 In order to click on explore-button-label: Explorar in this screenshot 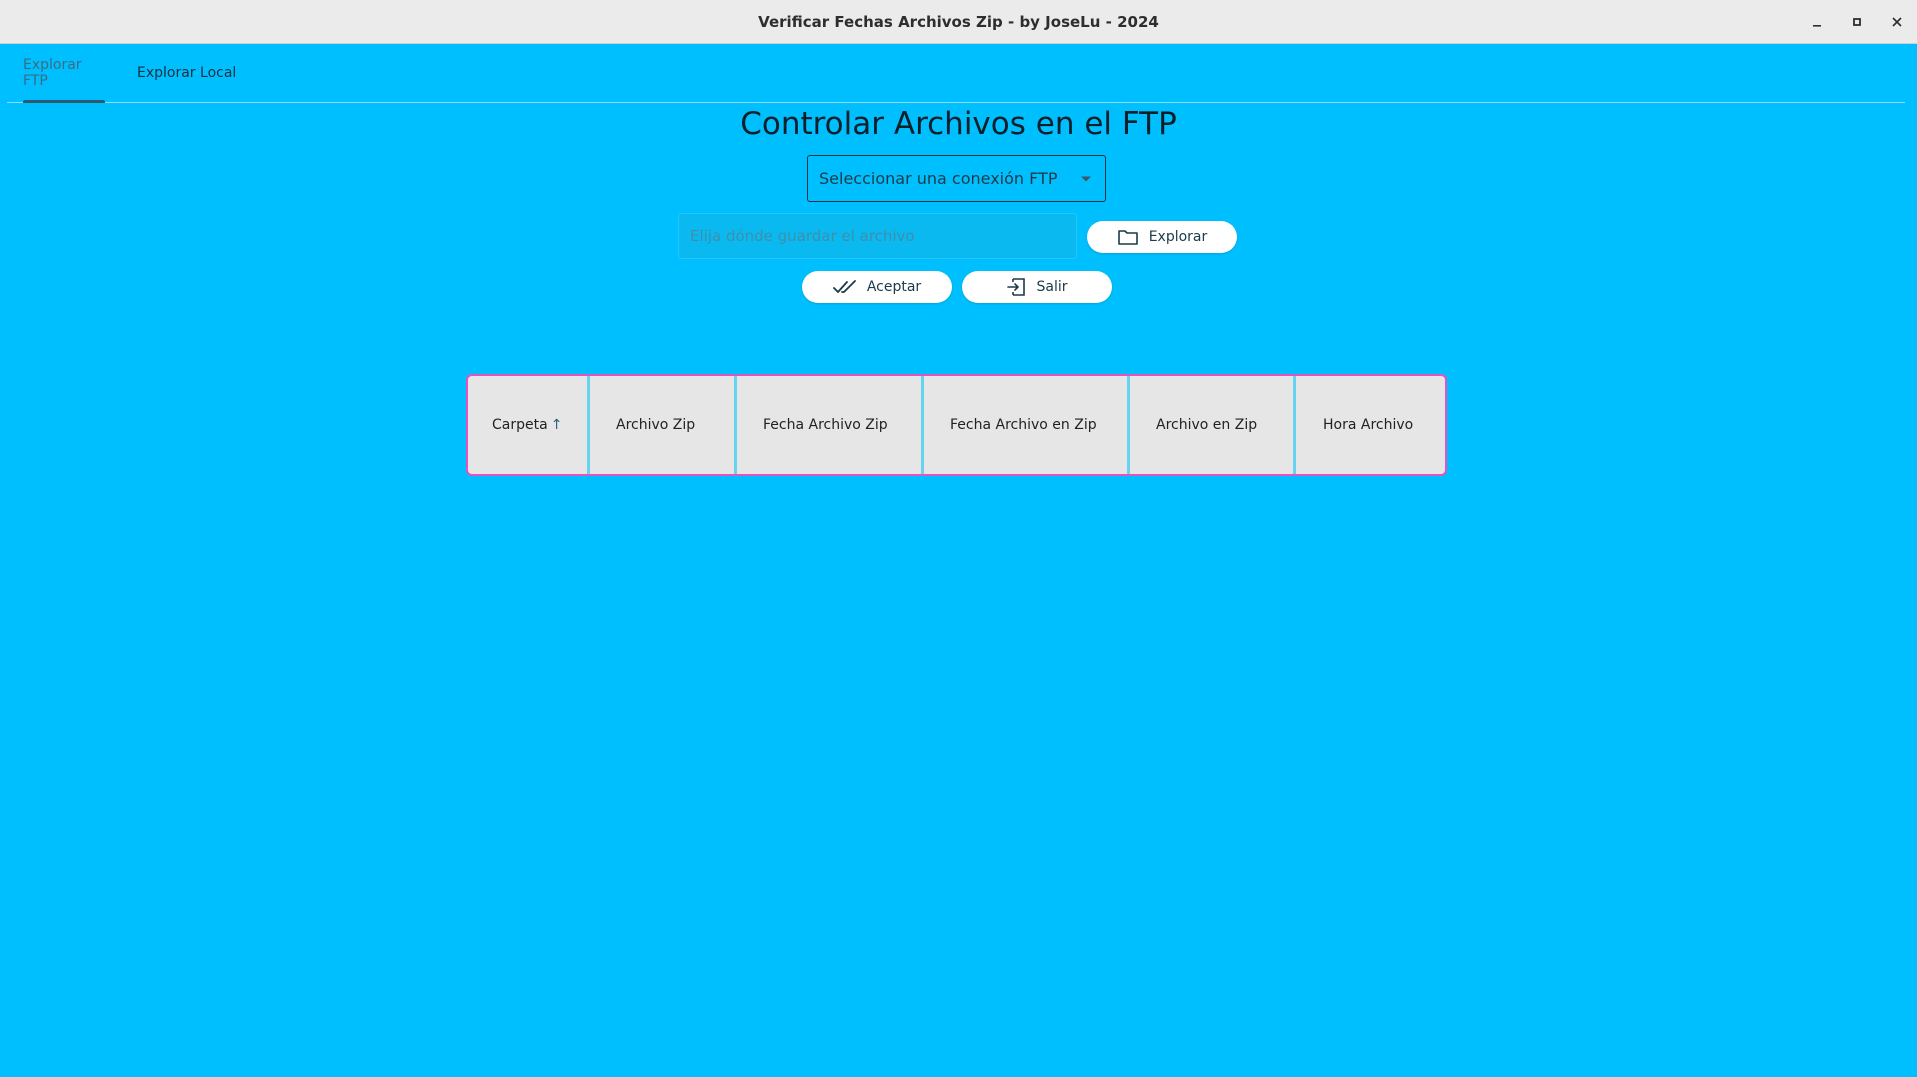, I will do `click(1178, 237)`.